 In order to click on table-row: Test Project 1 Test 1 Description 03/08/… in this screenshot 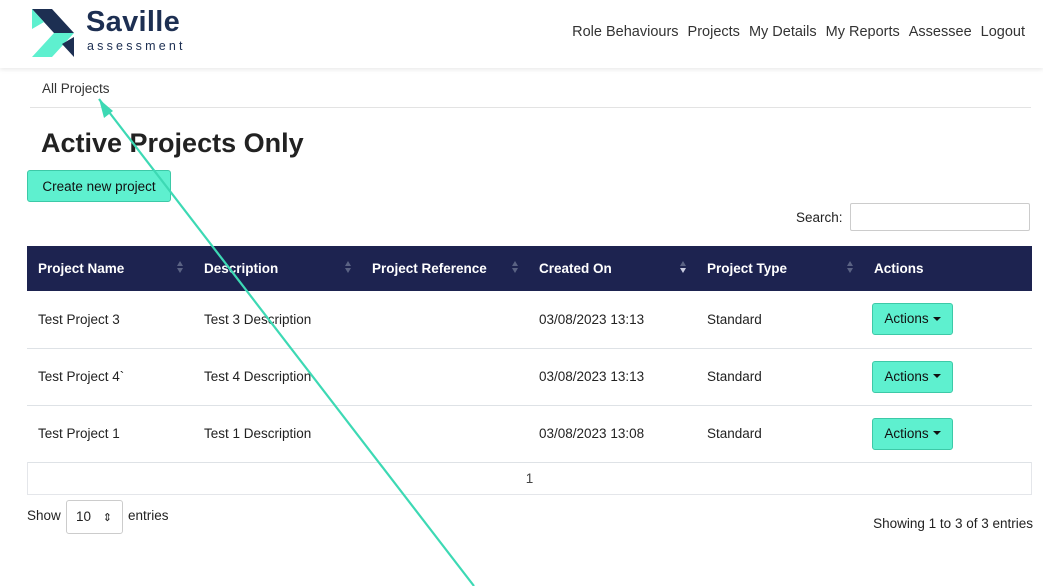, I will do `click(529, 434)`.